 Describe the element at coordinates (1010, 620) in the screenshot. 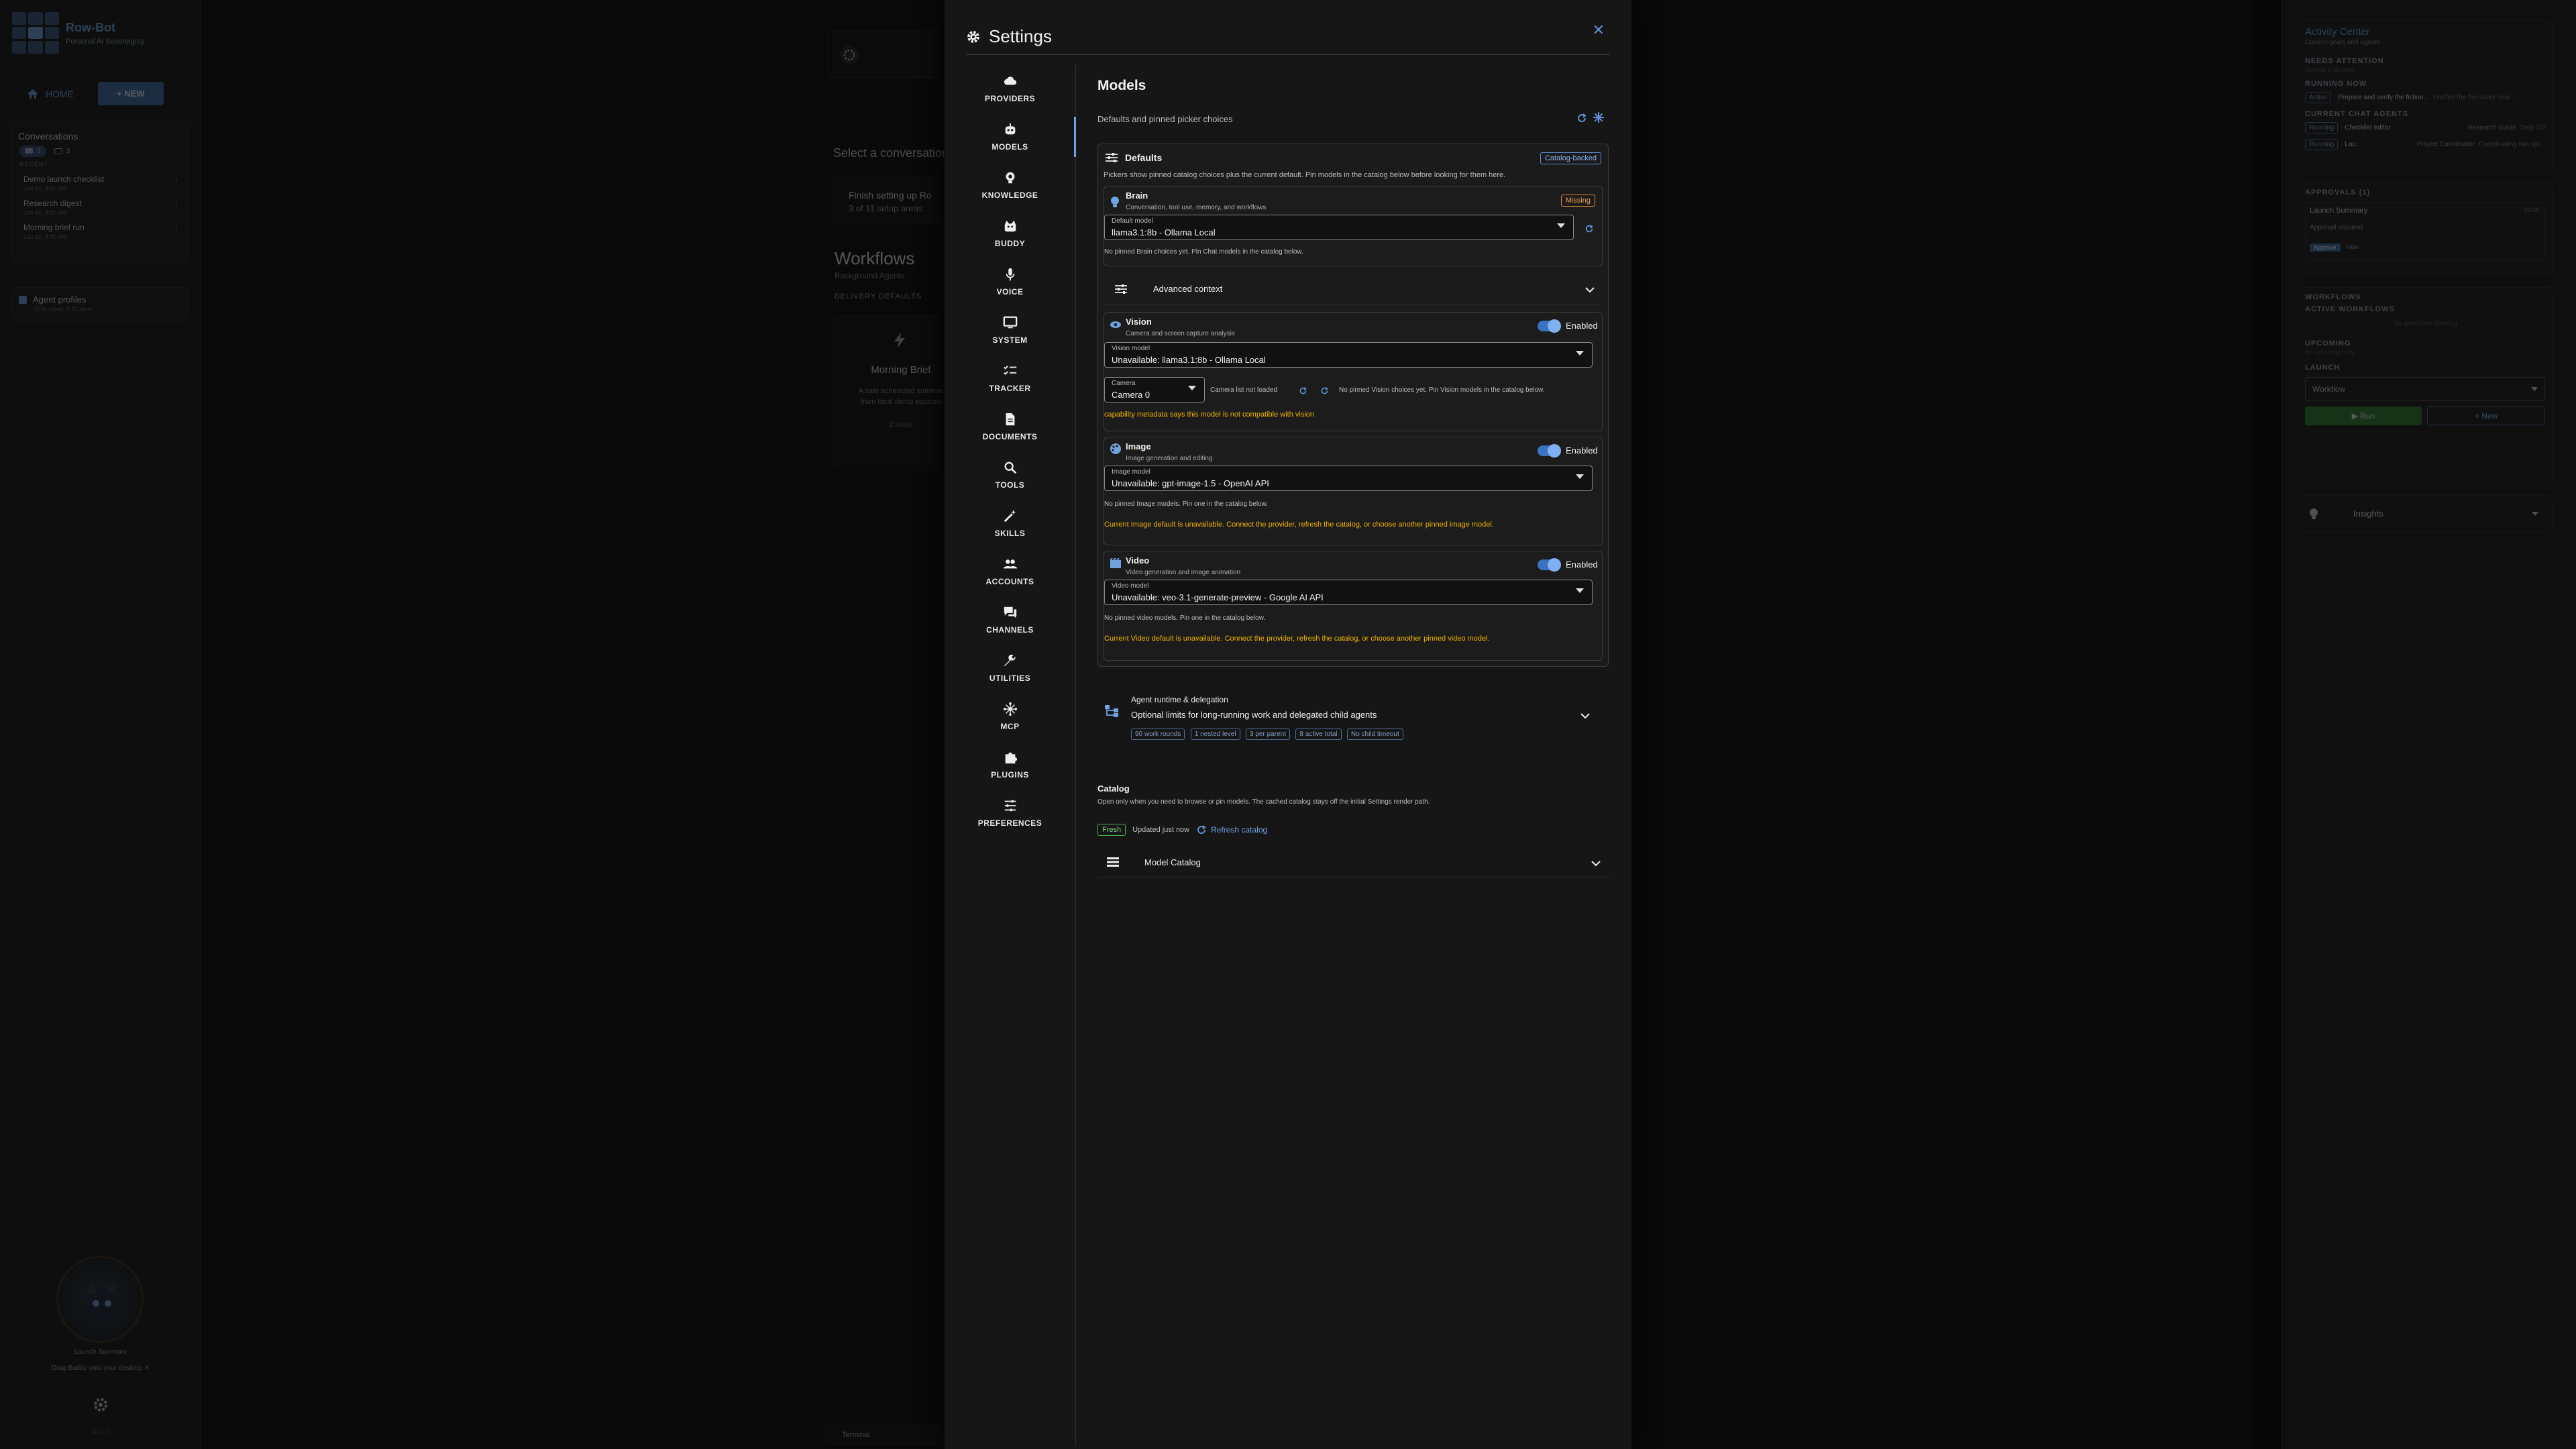

I see `nav-channels: CHANNELS` at that location.